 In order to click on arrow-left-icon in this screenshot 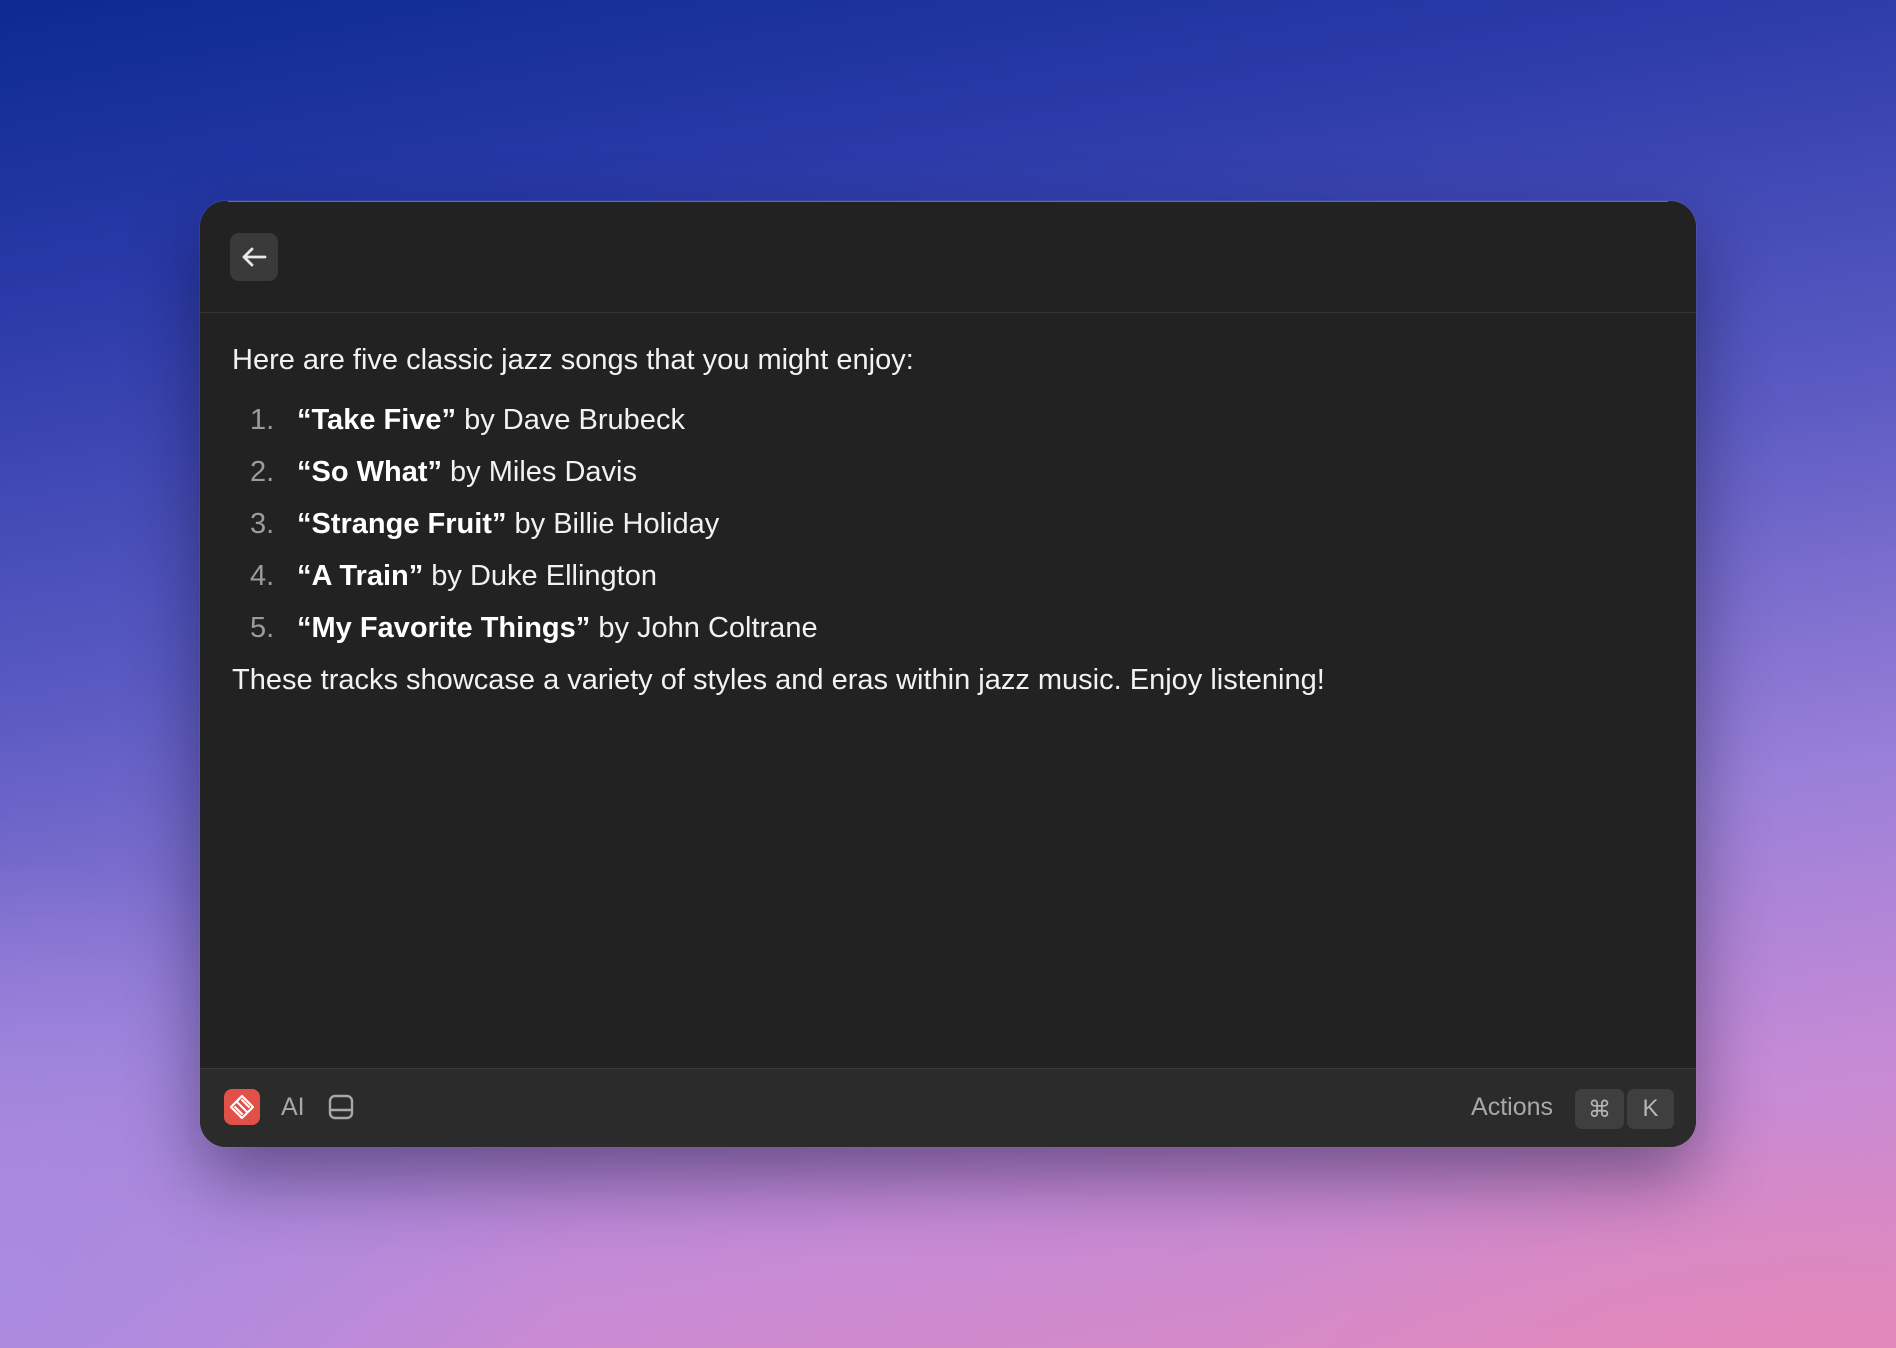, I will do `click(254, 257)`.